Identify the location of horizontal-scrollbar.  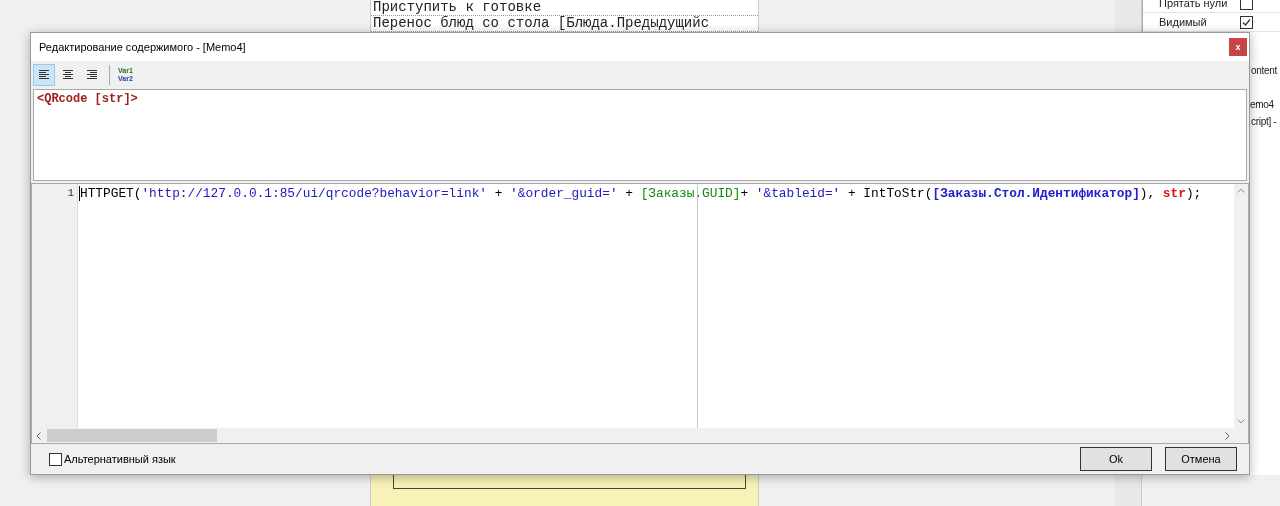
(640, 435).